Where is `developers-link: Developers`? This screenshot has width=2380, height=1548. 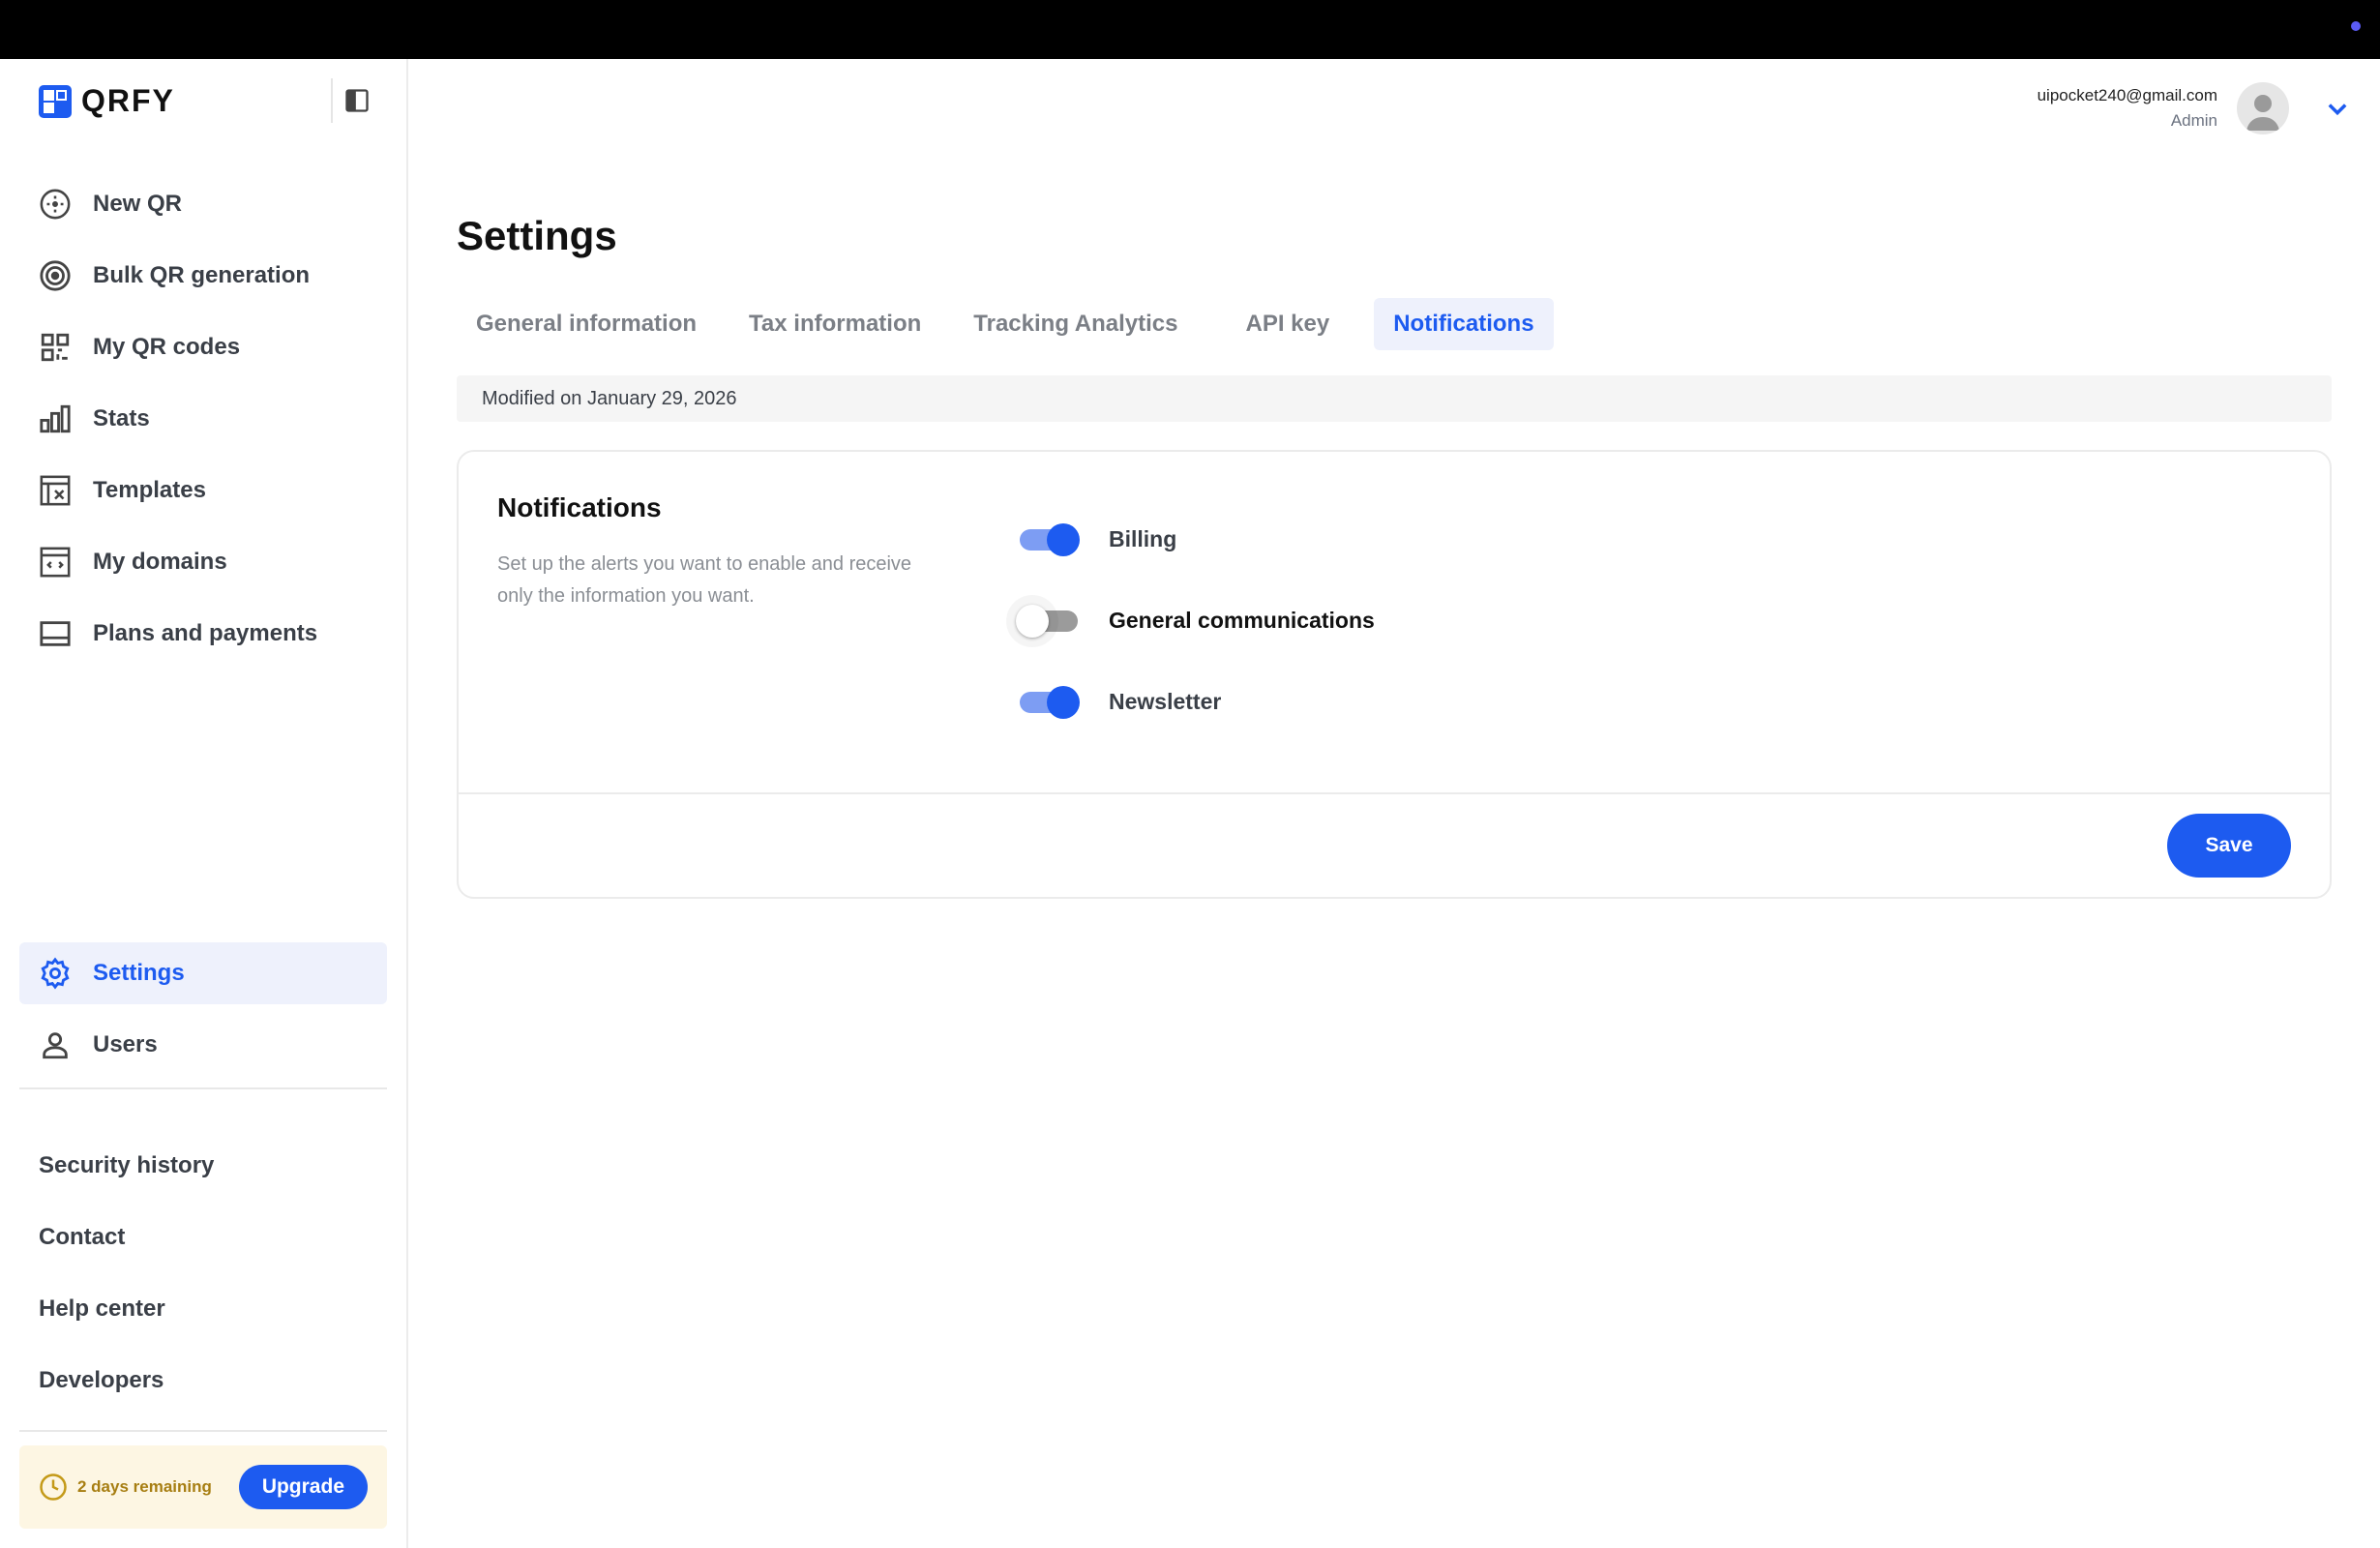 developers-link: Developers is located at coordinates (203, 1380).